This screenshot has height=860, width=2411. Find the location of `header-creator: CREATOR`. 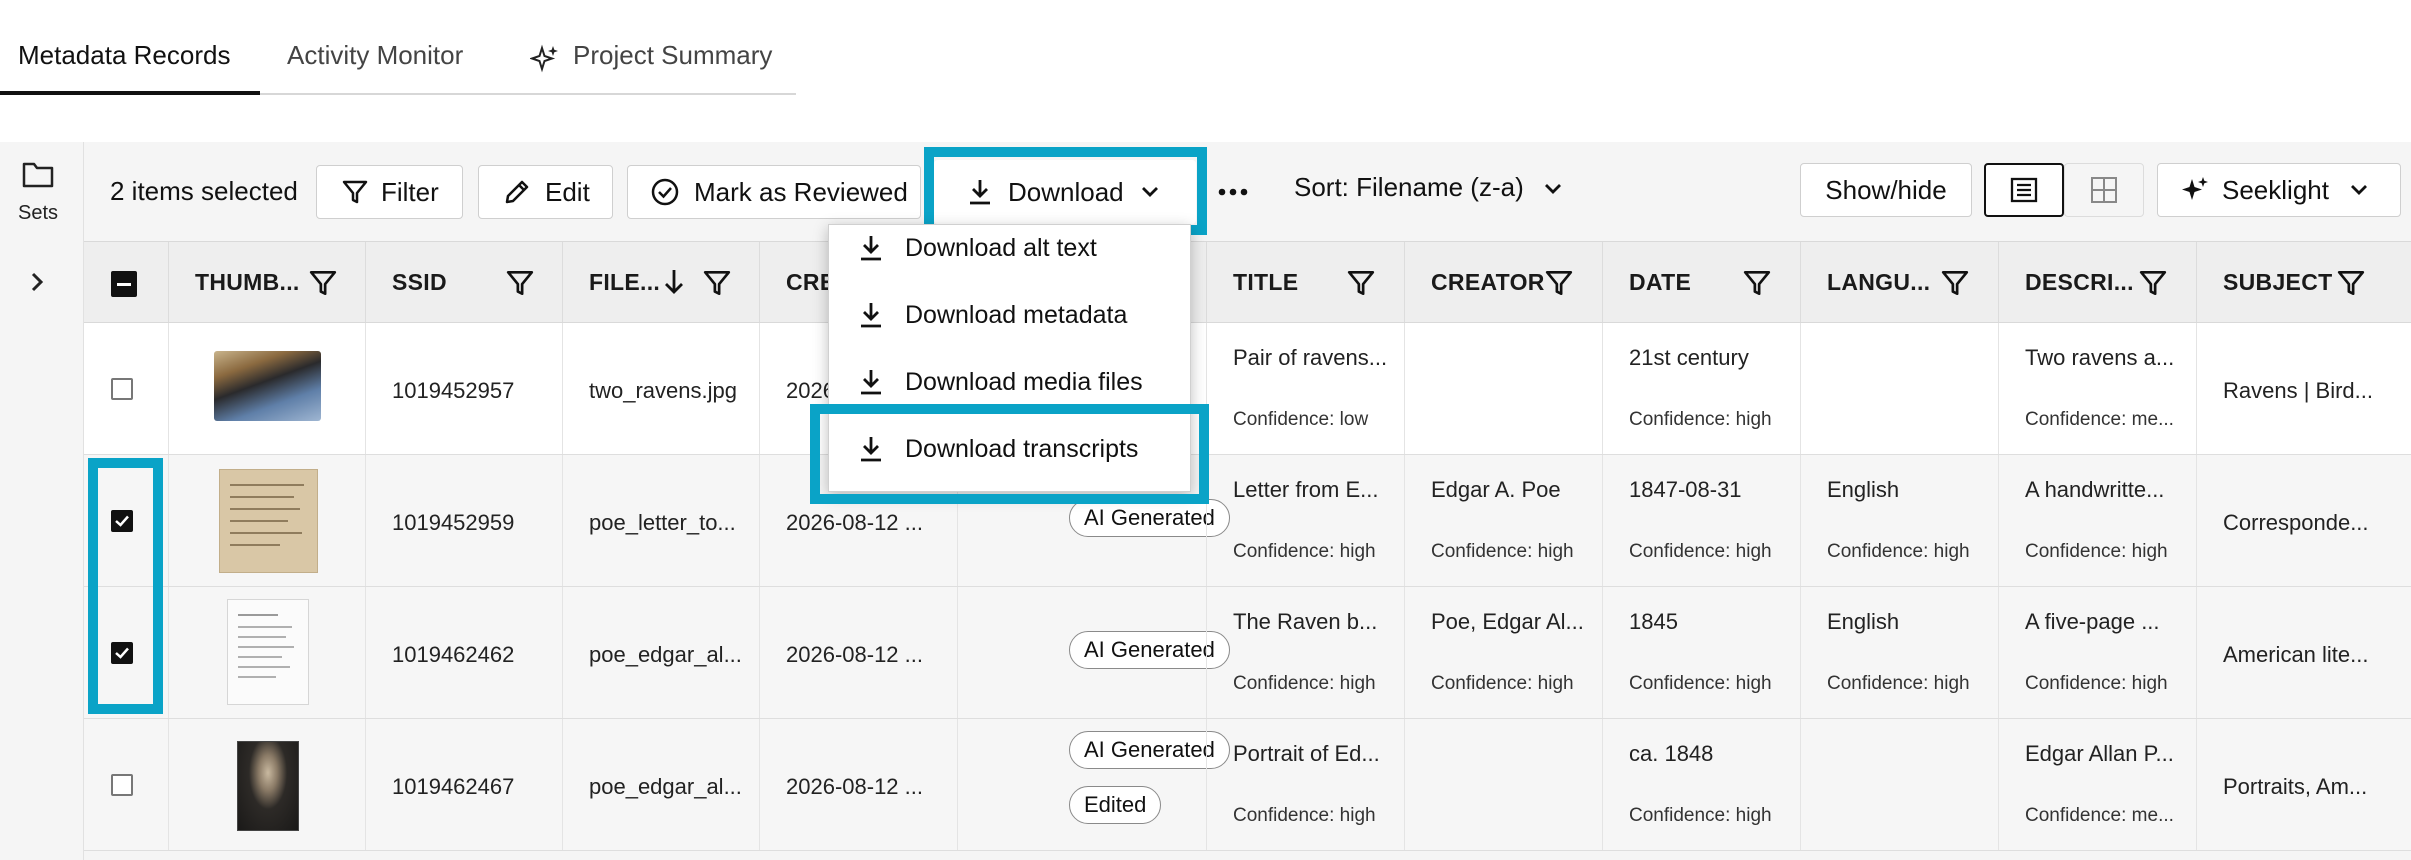

header-creator: CREATOR is located at coordinates (1503, 282).